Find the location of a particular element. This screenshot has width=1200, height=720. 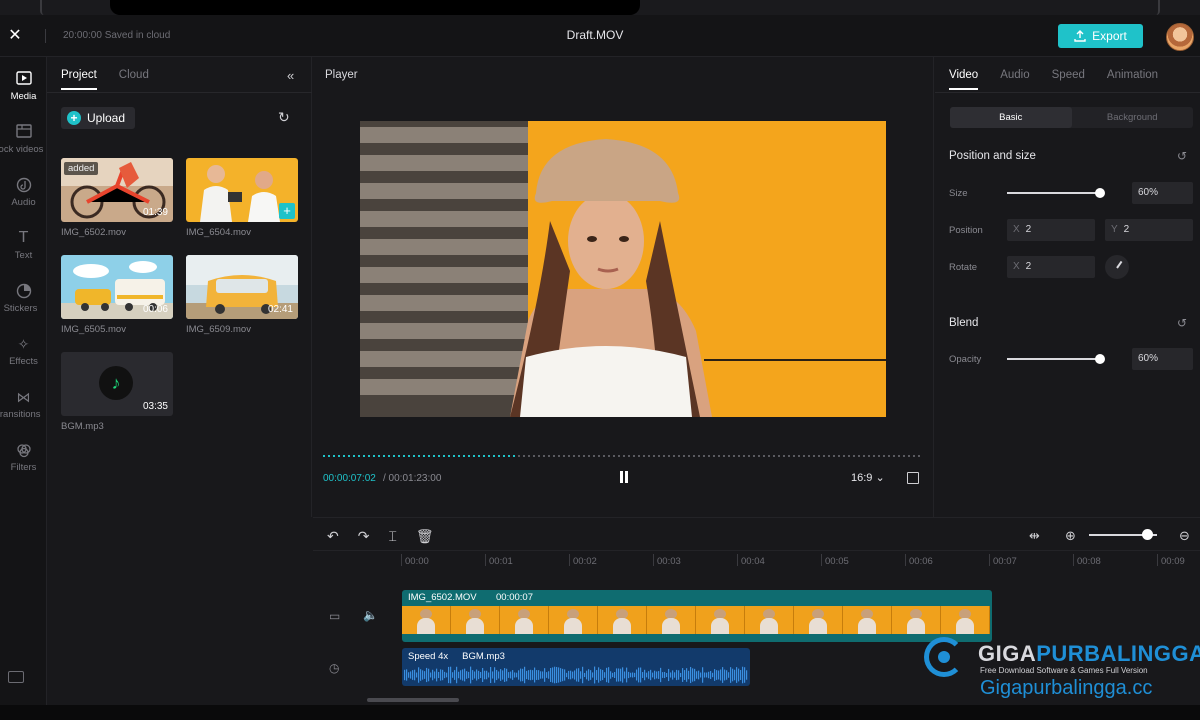

position-y-field: Y2 is located at coordinates (1149, 230).